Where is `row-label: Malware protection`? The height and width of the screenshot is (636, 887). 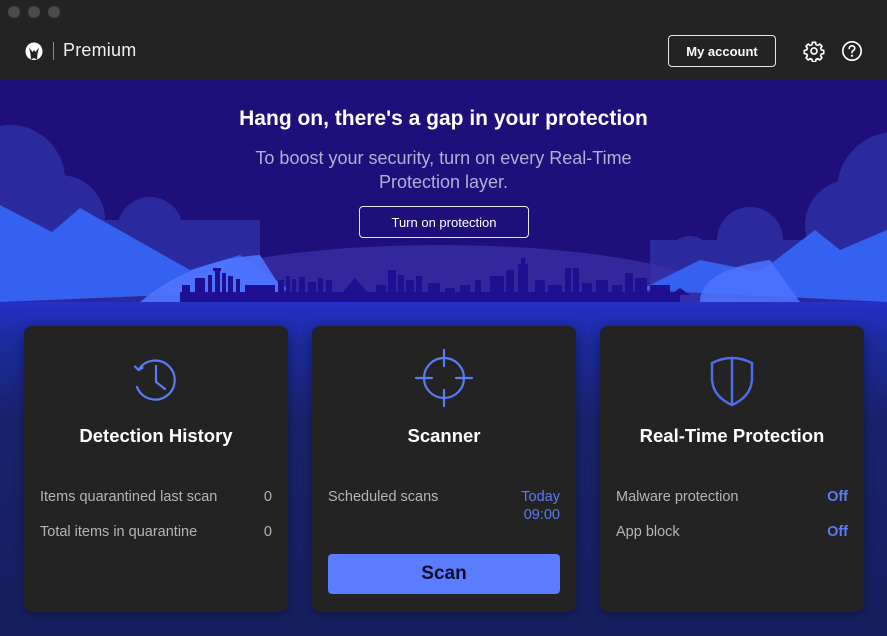 row-label: Malware protection is located at coordinates (677, 497).